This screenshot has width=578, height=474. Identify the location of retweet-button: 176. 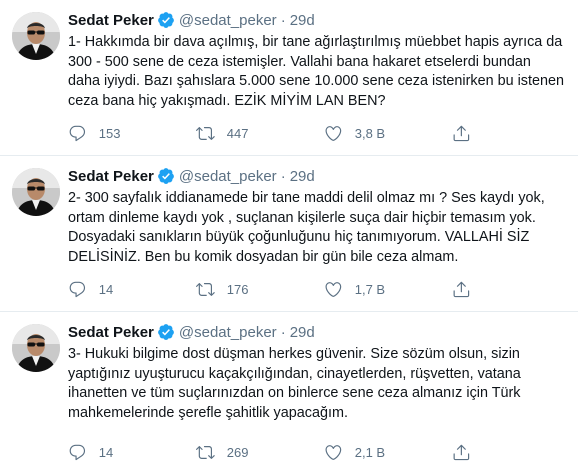
(222, 289).